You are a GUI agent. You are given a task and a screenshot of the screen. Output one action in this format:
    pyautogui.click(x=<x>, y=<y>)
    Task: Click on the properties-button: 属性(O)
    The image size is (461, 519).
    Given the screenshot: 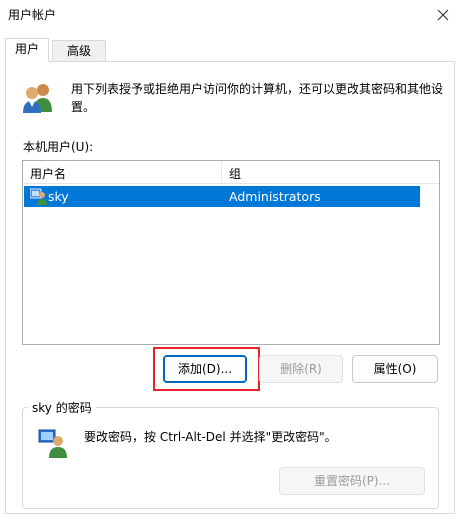 What is the action you would take?
    pyautogui.click(x=395, y=369)
    